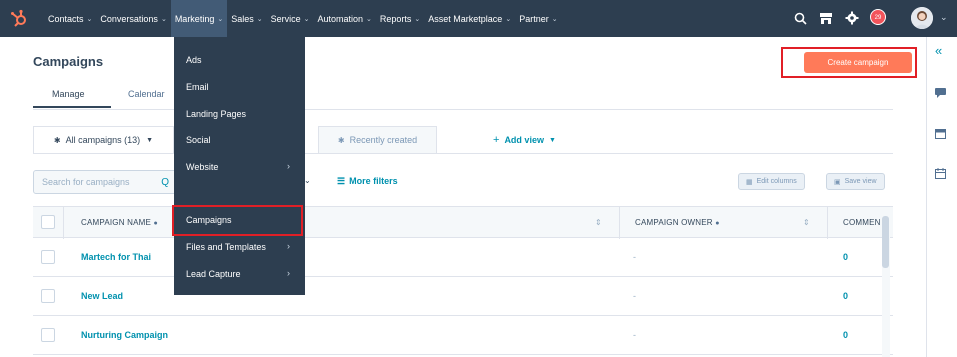 This screenshot has width=957, height=357. I want to click on column-header-campaign-owner: CAMPAIGN OWNER ●, so click(677, 222).